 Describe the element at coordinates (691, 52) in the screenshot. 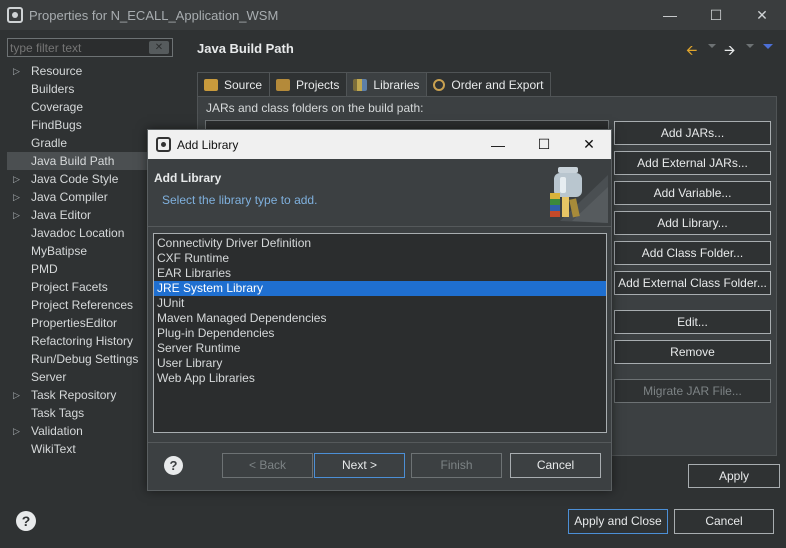

I see `back-arrow-icon: 🡨` at that location.